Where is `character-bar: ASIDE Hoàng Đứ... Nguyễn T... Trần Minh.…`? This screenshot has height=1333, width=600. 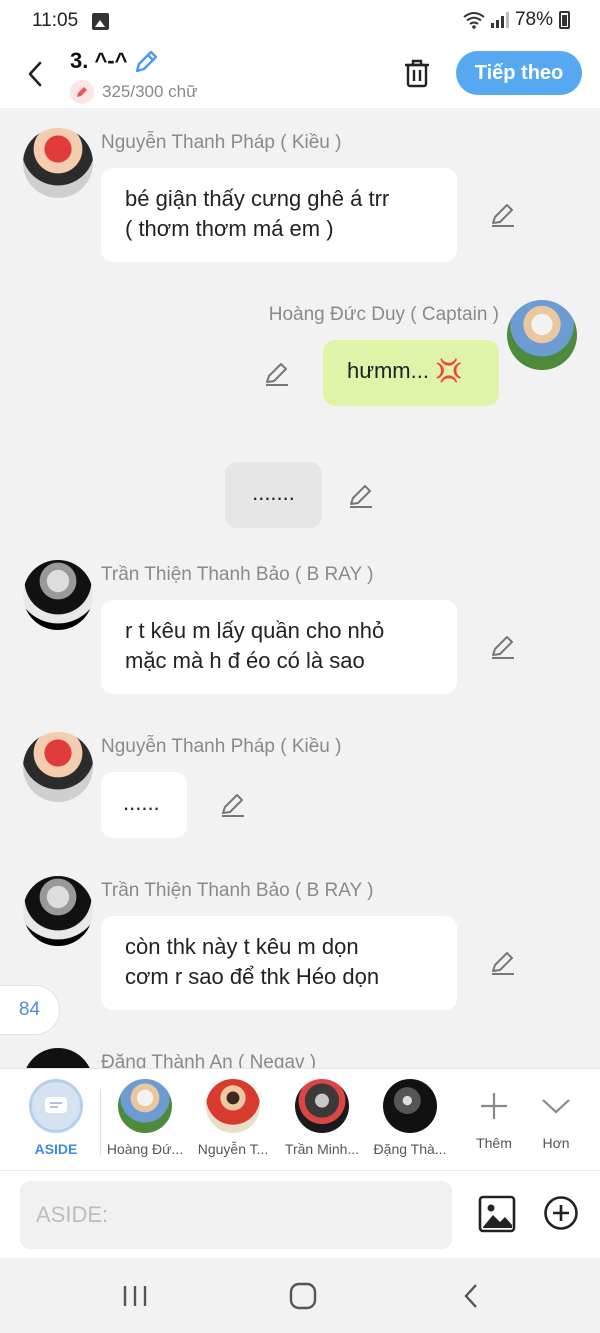
character-bar: ASIDE Hoàng Đứ... Nguyễn T... Trần Minh.… is located at coordinates (300, 1119).